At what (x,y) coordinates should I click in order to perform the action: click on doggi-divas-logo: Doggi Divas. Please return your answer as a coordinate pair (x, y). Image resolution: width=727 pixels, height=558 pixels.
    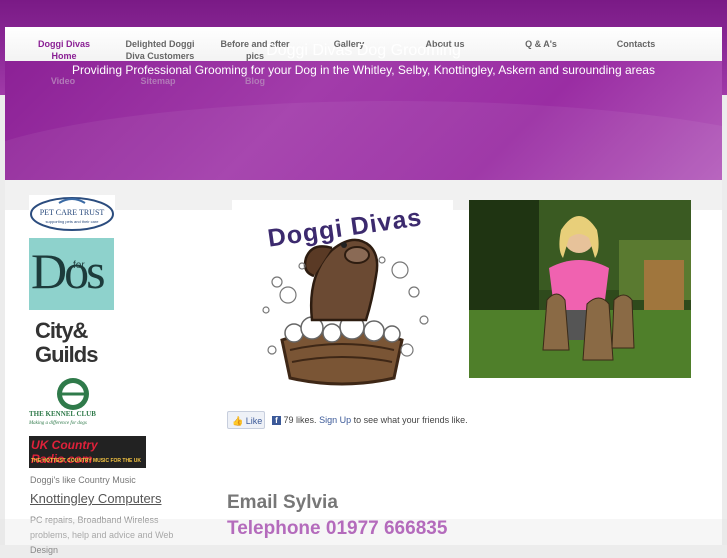
    Looking at the image, I should click on (342, 295).